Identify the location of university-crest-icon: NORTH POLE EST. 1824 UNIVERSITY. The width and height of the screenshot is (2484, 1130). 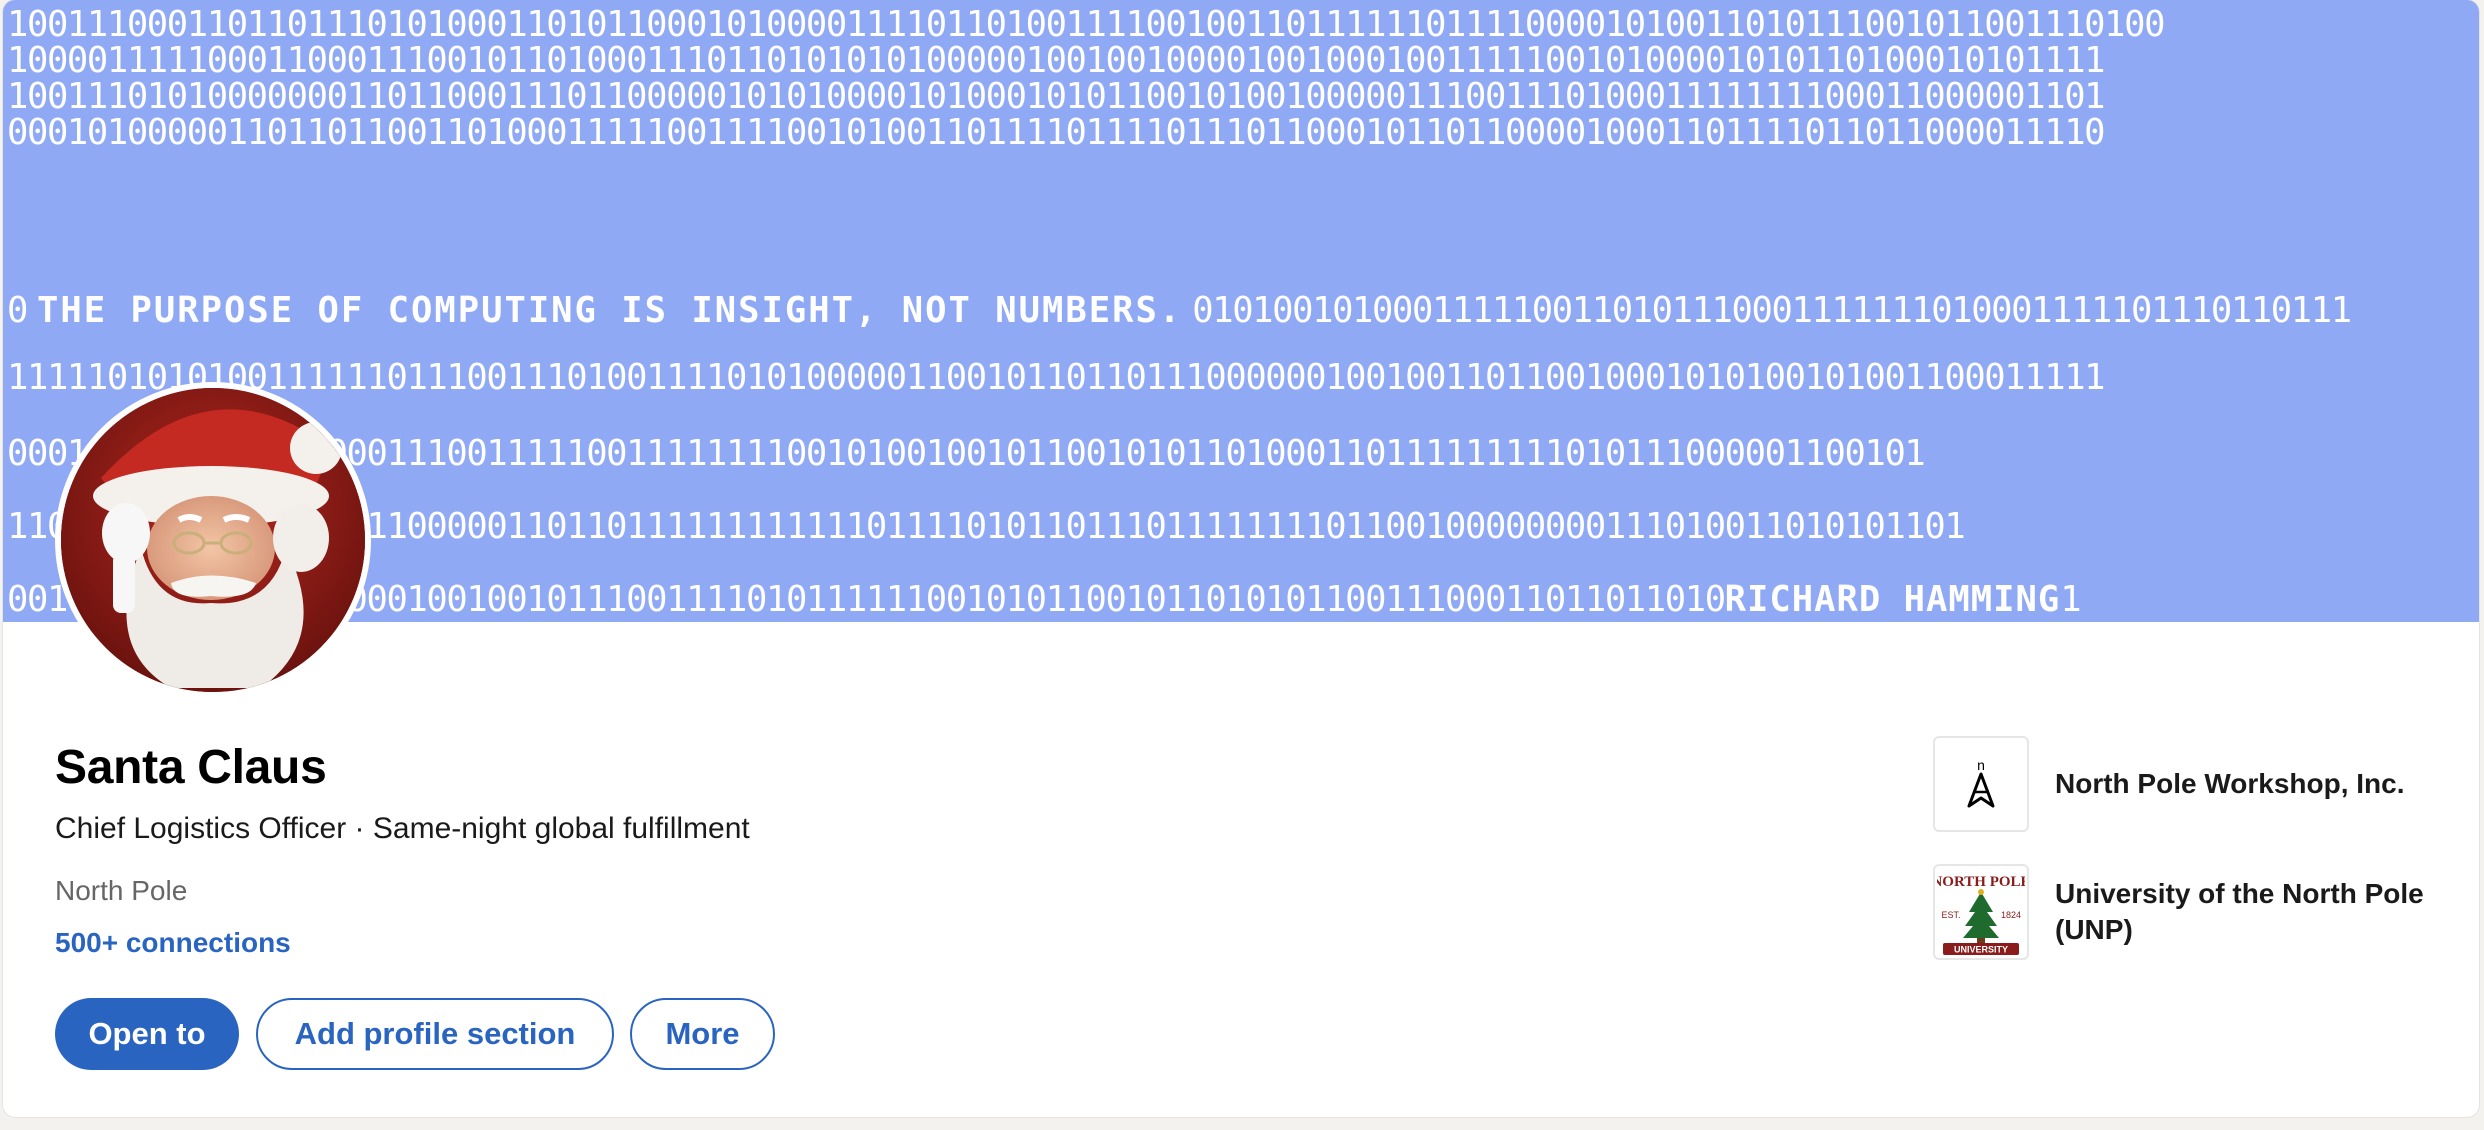
(1981, 914).